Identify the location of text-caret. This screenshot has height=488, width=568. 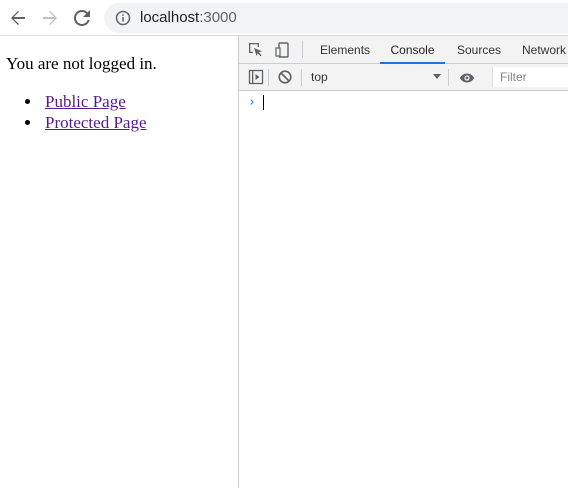
(263, 102).